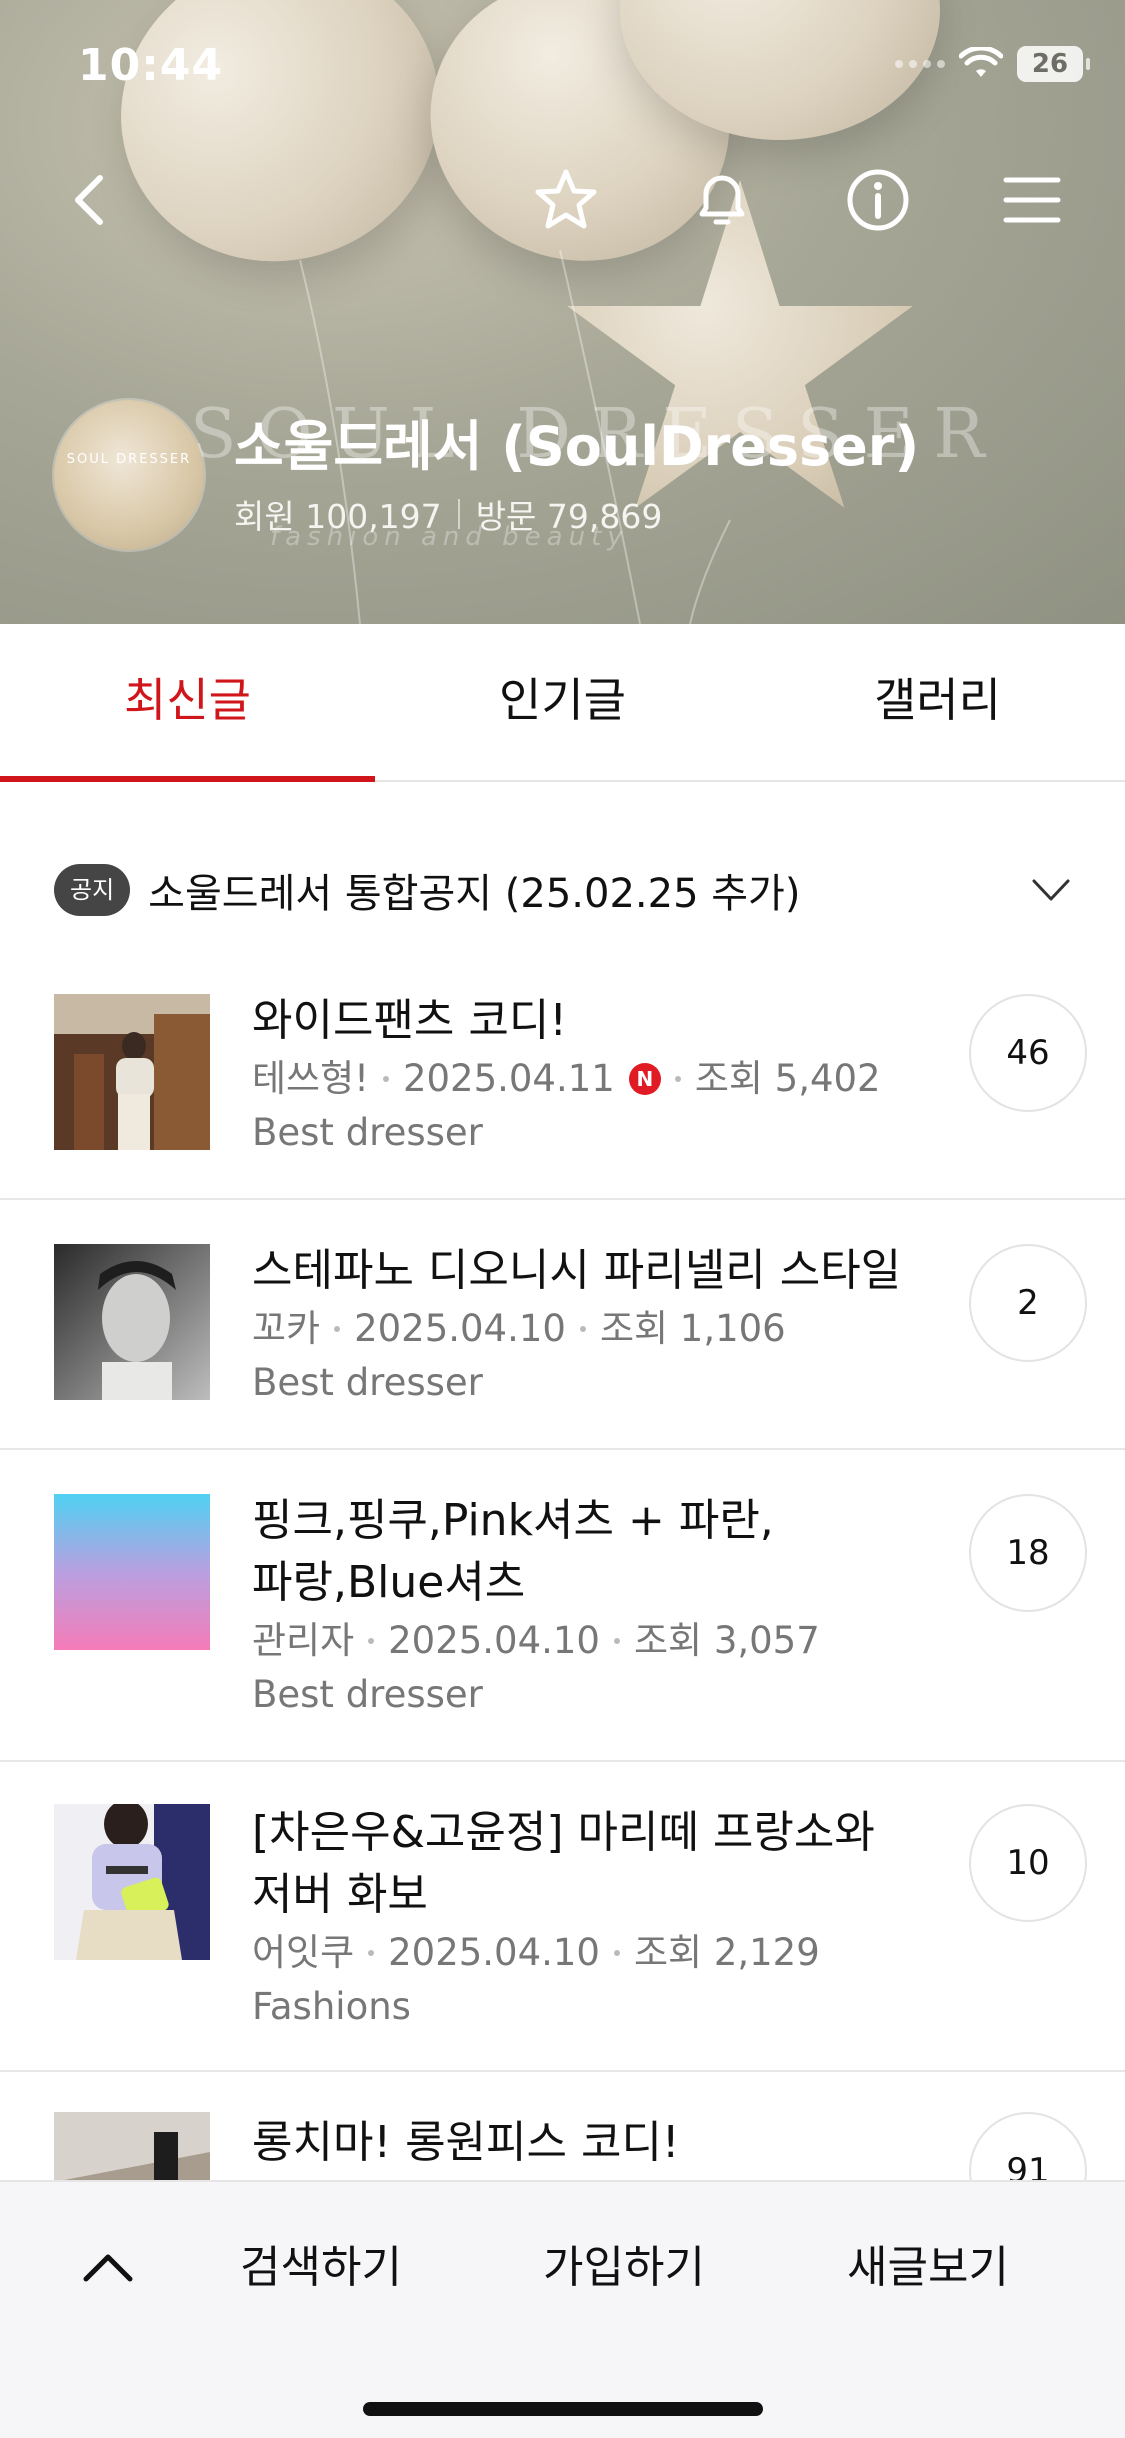 Image resolution: width=1125 pixels, height=2438 pixels. I want to click on info-button, so click(878, 200).